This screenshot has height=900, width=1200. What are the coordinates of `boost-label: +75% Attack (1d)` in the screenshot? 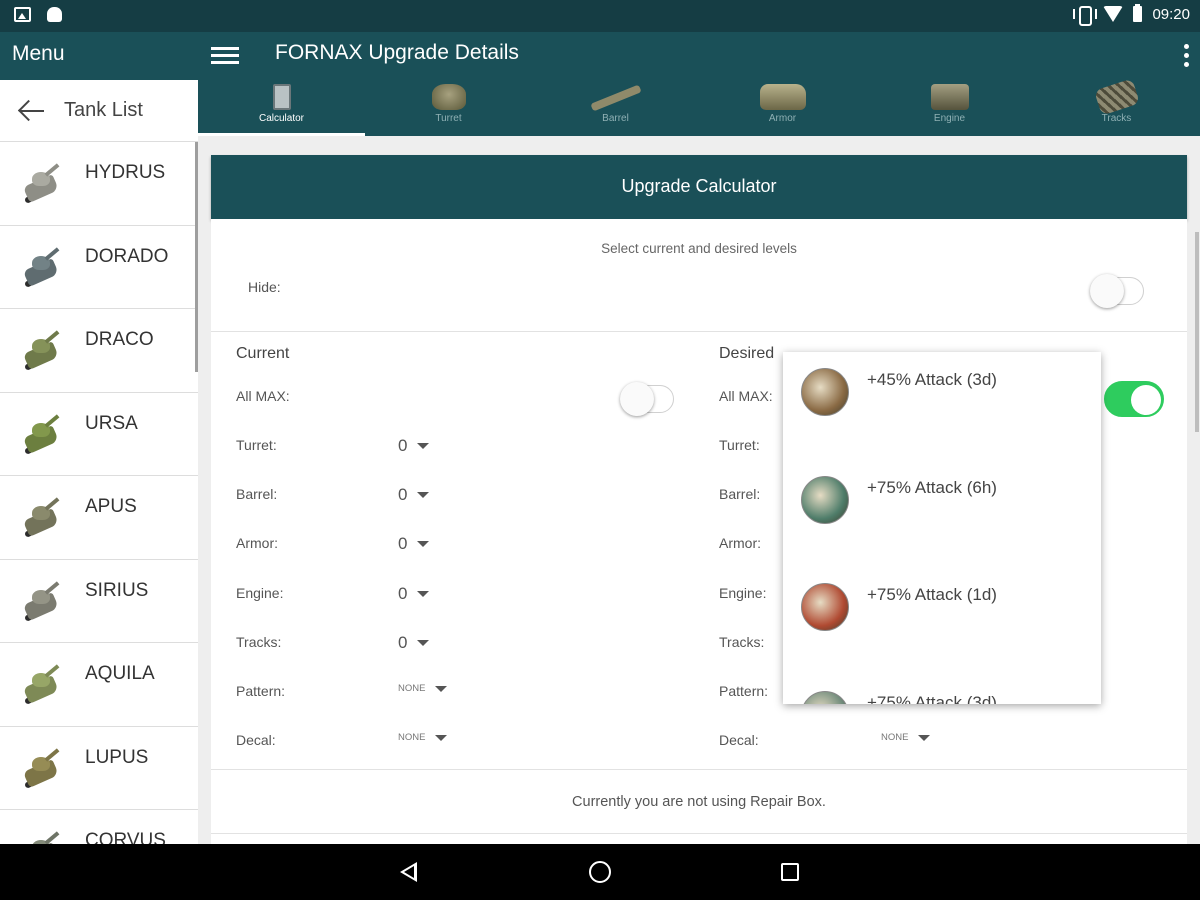 It's located at (932, 594).